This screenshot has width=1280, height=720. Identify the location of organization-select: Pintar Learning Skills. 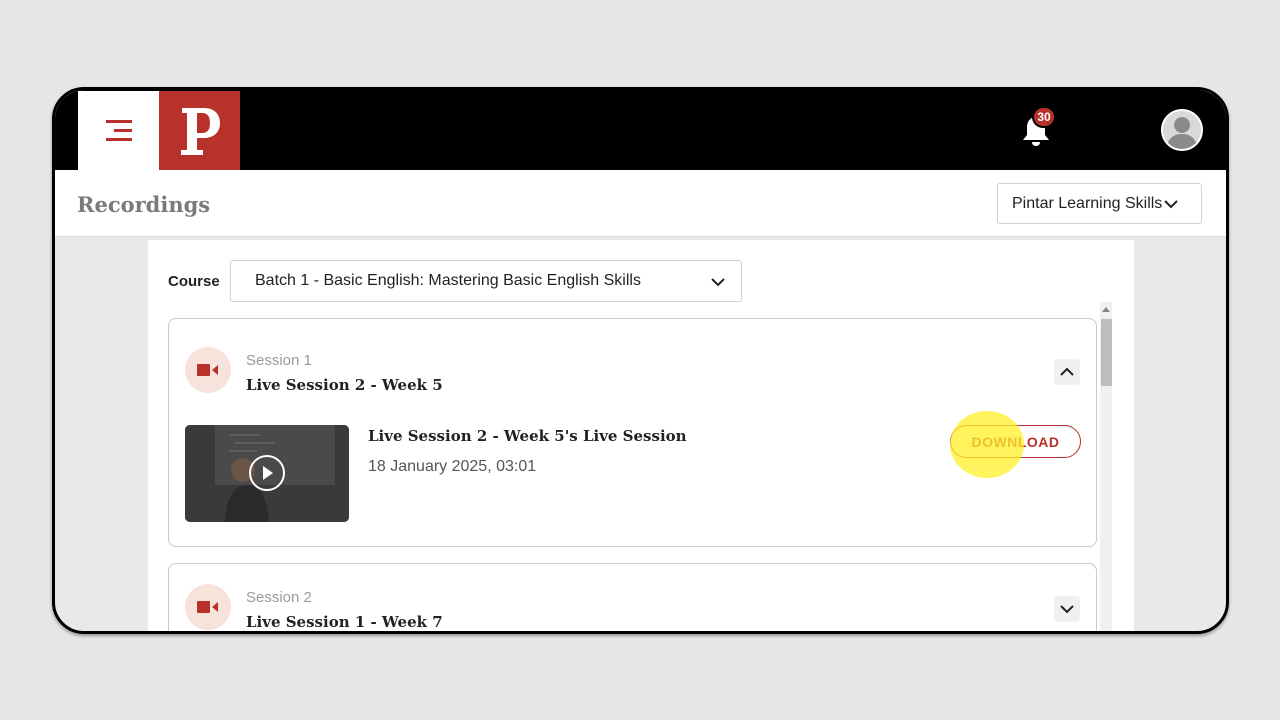
(1099, 203).